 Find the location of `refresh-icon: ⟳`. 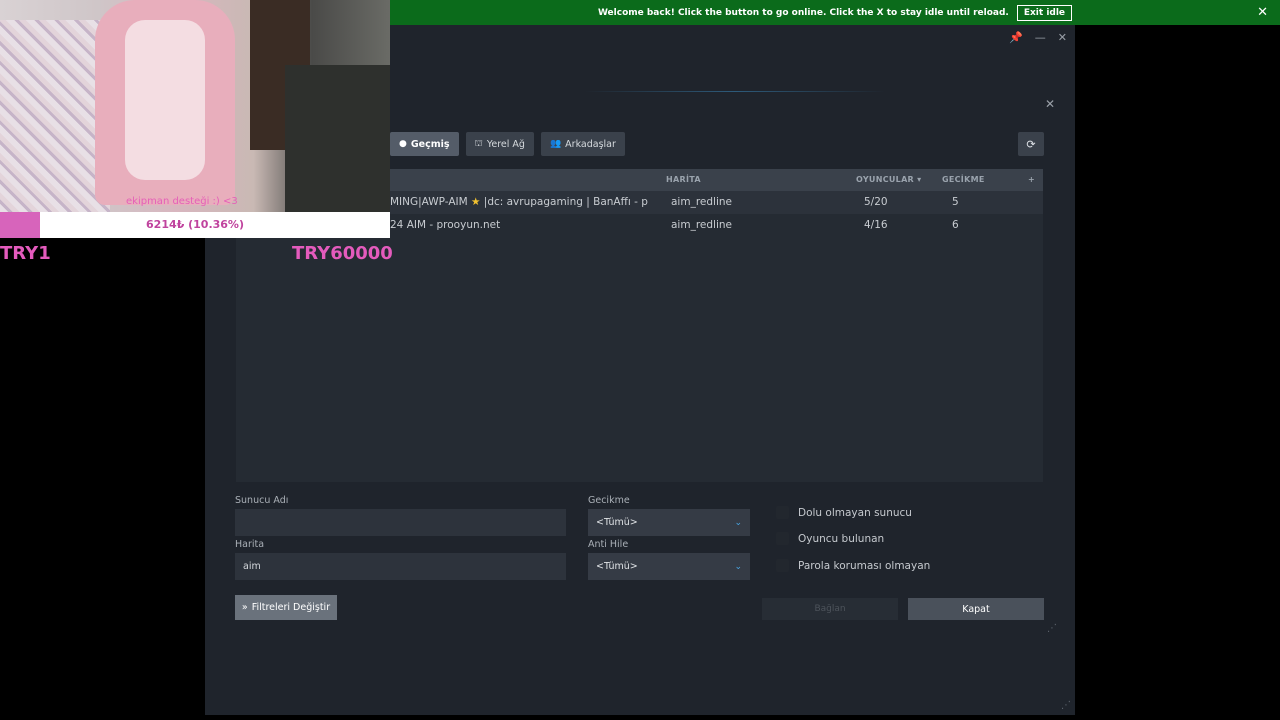

refresh-icon: ⟳ is located at coordinates (1031, 144).